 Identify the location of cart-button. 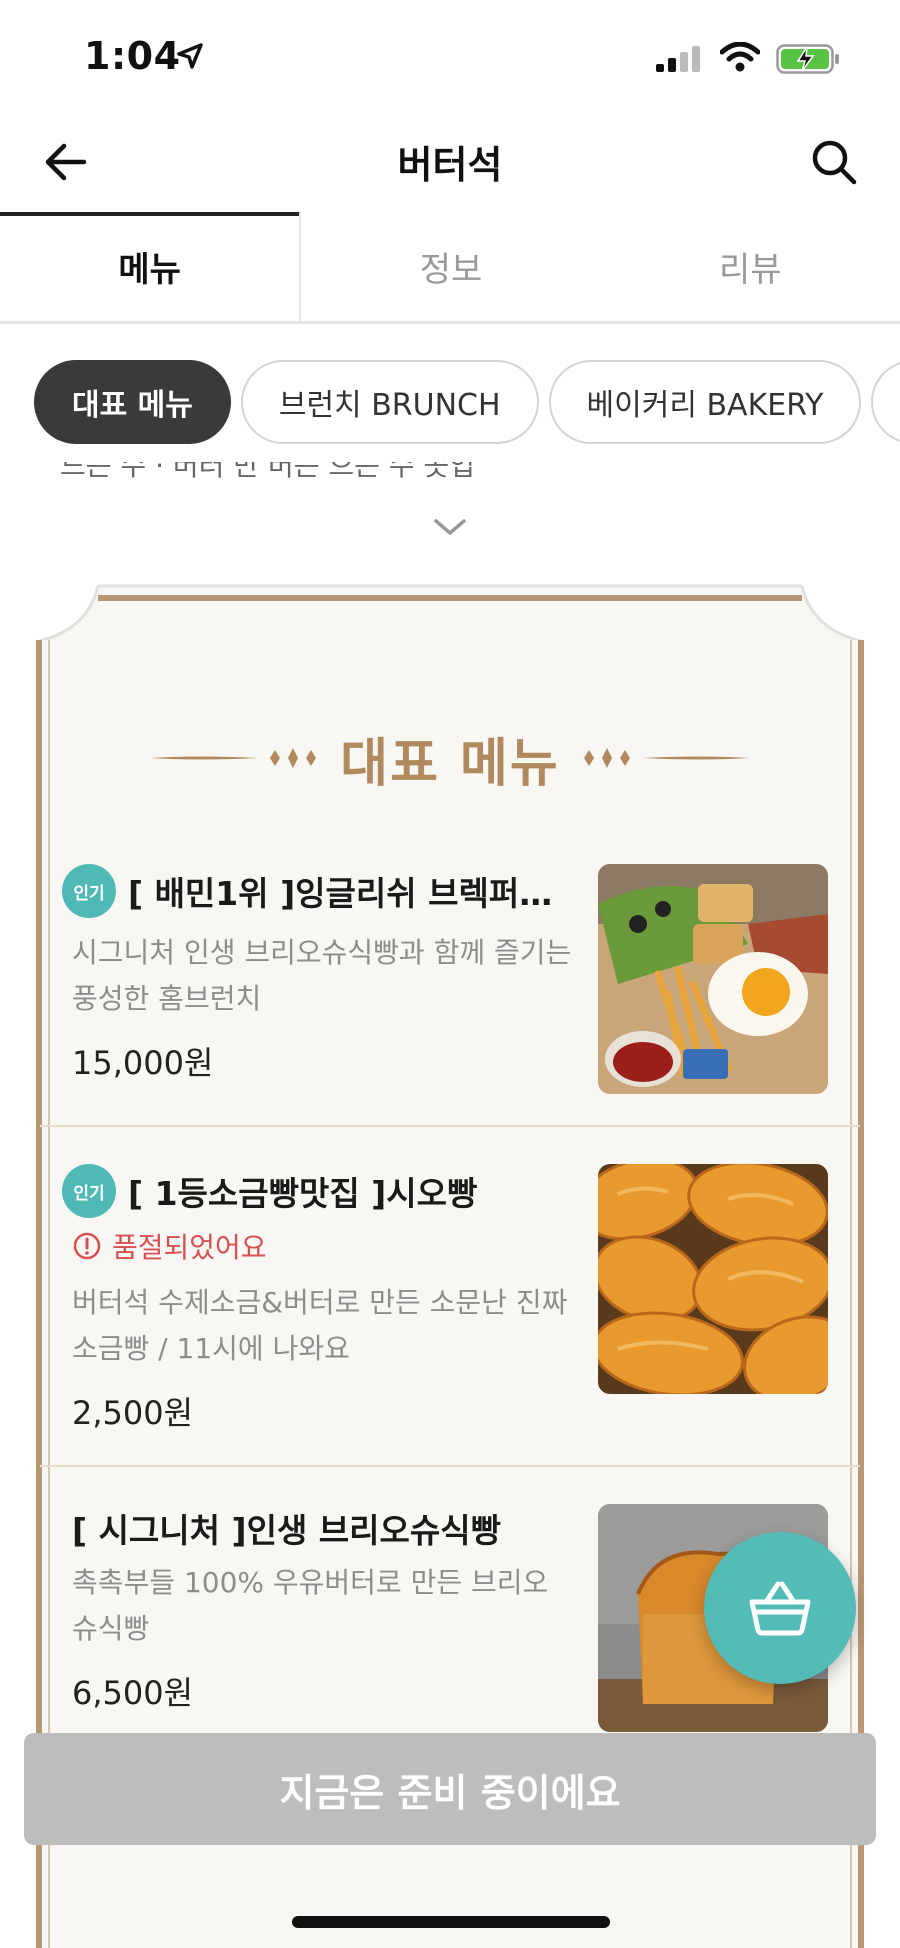
(780, 1608).